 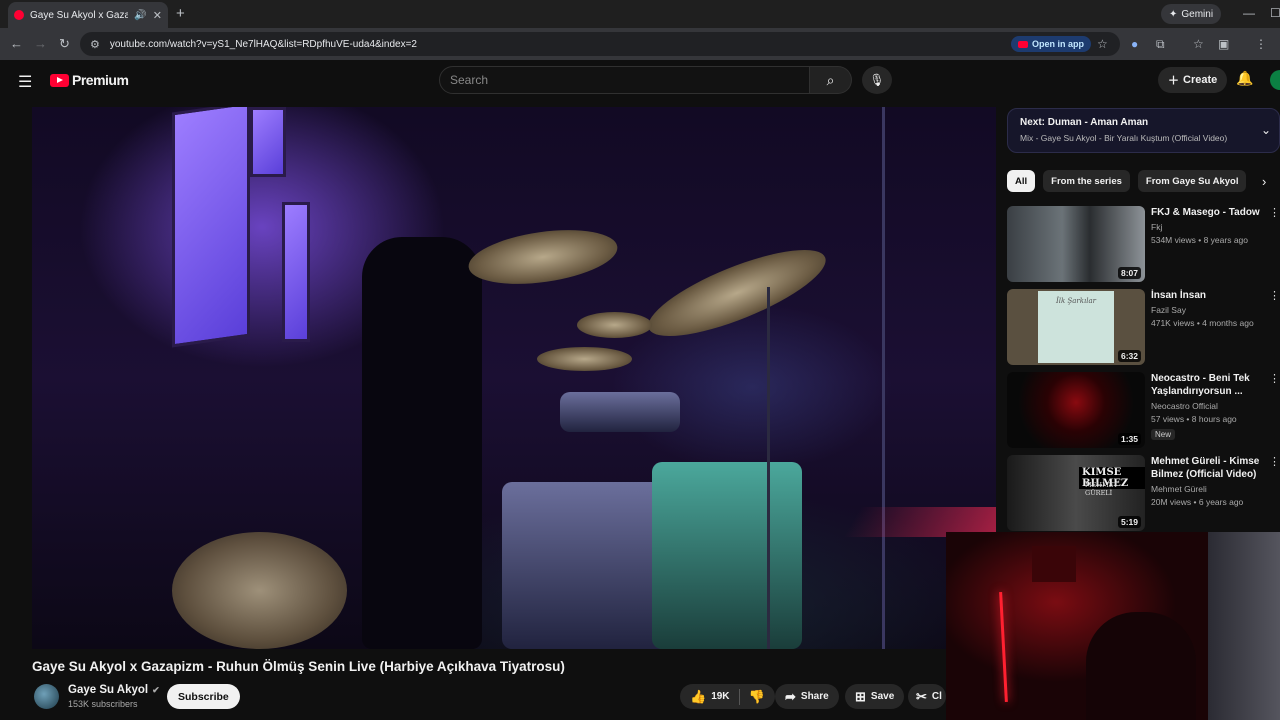 What do you see at coordinates (1101, 489) in the screenshot?
I see `thumb-subtitle-text: MEHMET GÜRELİ` at bounding box center [1101, 489].